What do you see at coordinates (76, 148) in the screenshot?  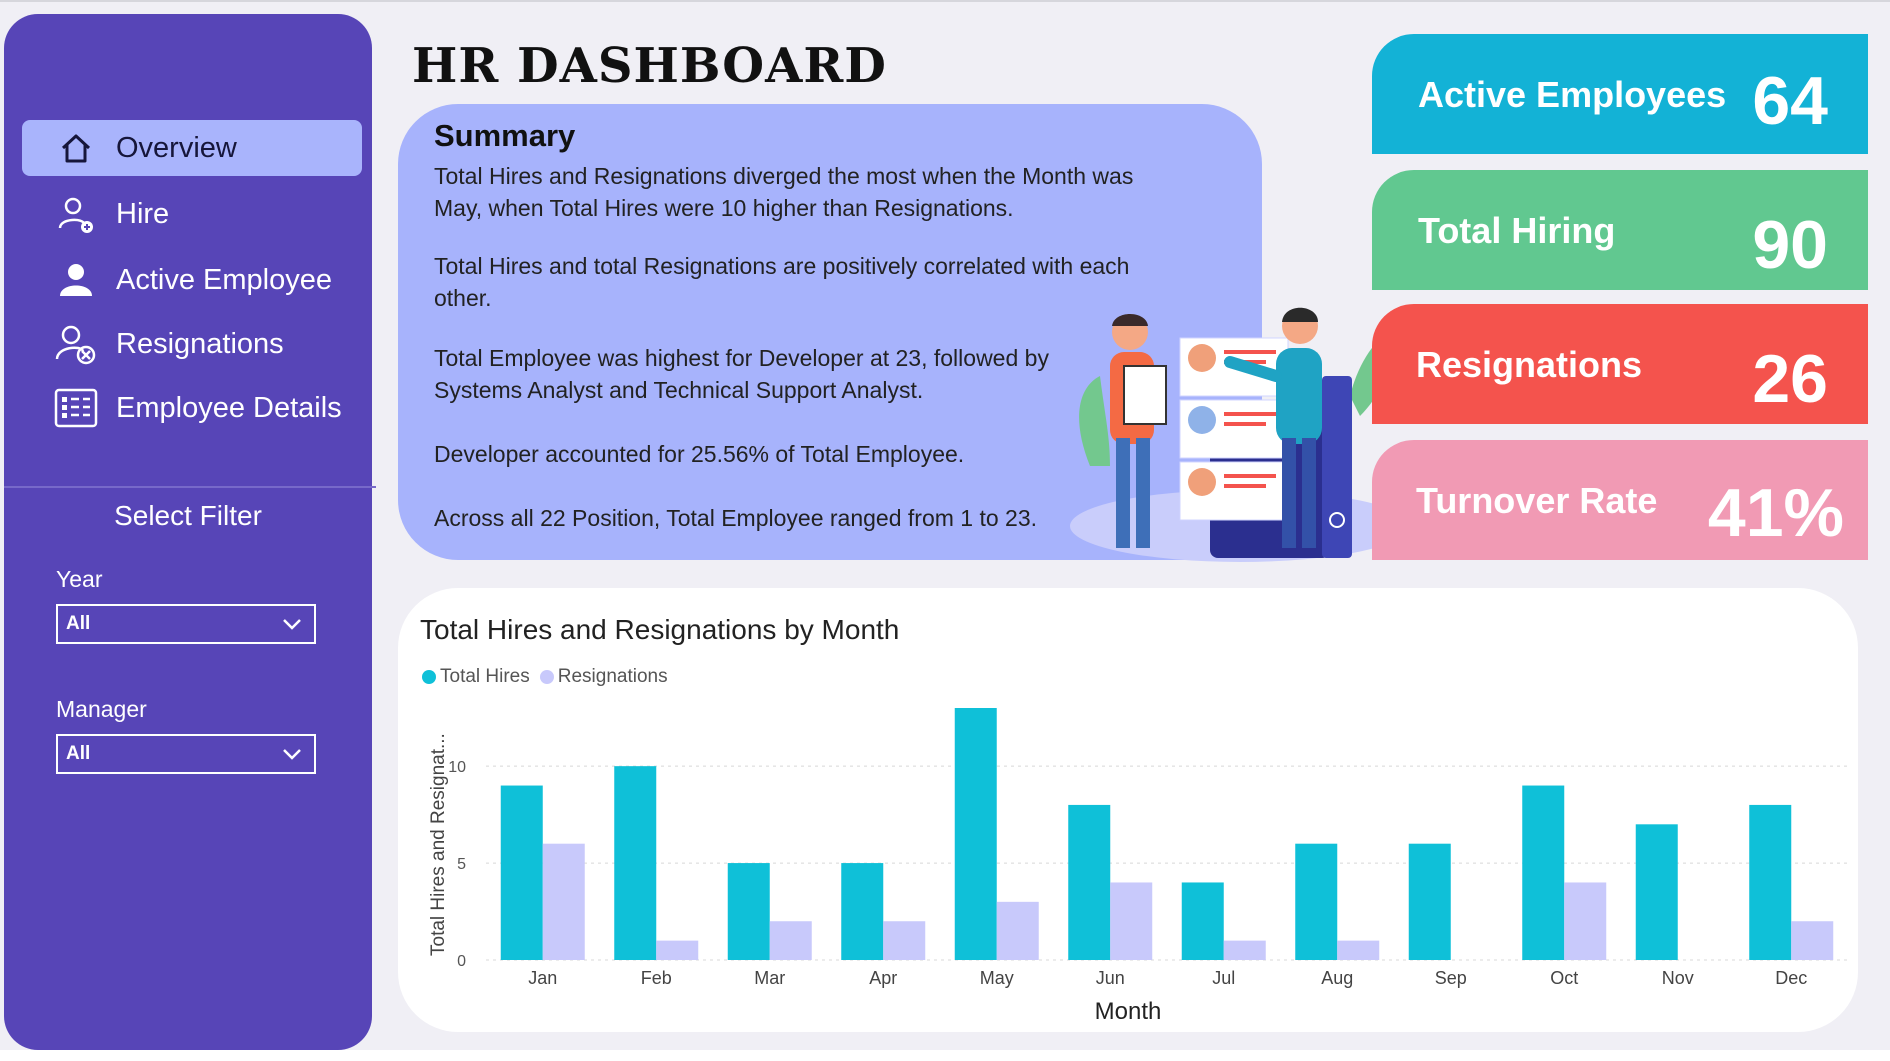 I see `home-icon` at bounding box center [76, 148].